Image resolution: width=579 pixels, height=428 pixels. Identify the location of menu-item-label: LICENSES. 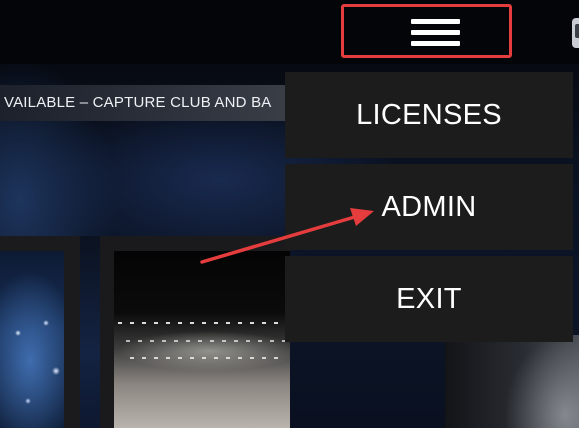
(429, 114).